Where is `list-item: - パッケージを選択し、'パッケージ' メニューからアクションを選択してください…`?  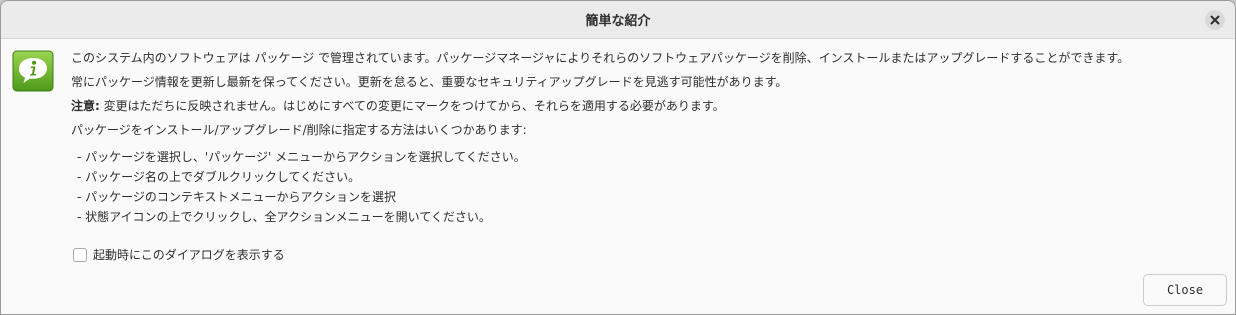
list-item: - パッケージを選択し、'パッケージ' メニューからアクションを選択してください… is located at coordinates (301, 157).